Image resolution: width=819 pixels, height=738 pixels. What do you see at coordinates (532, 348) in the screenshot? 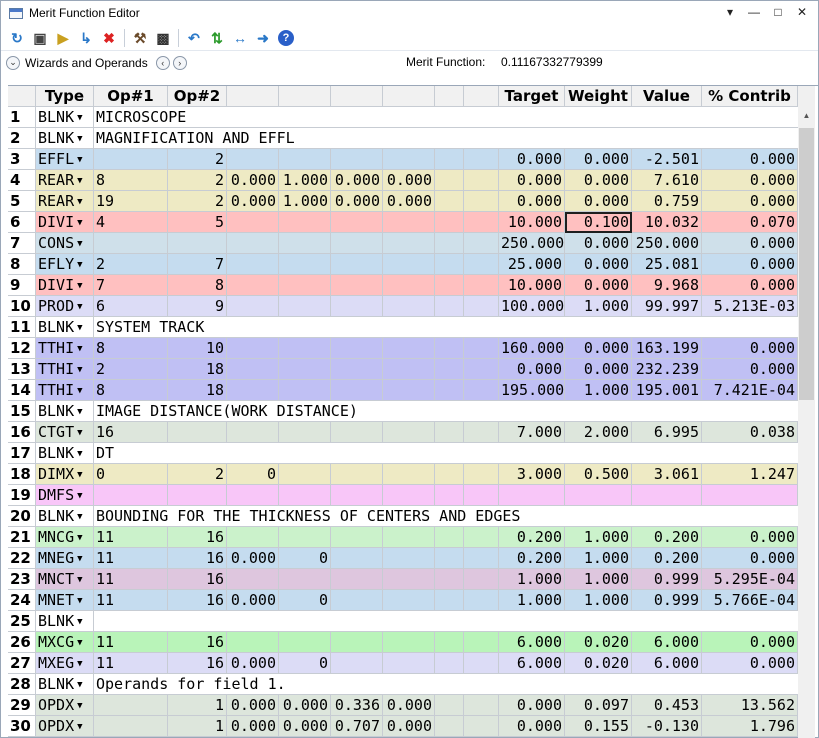
I see `table-cell: 160.000` at bounding box center [532, 348].